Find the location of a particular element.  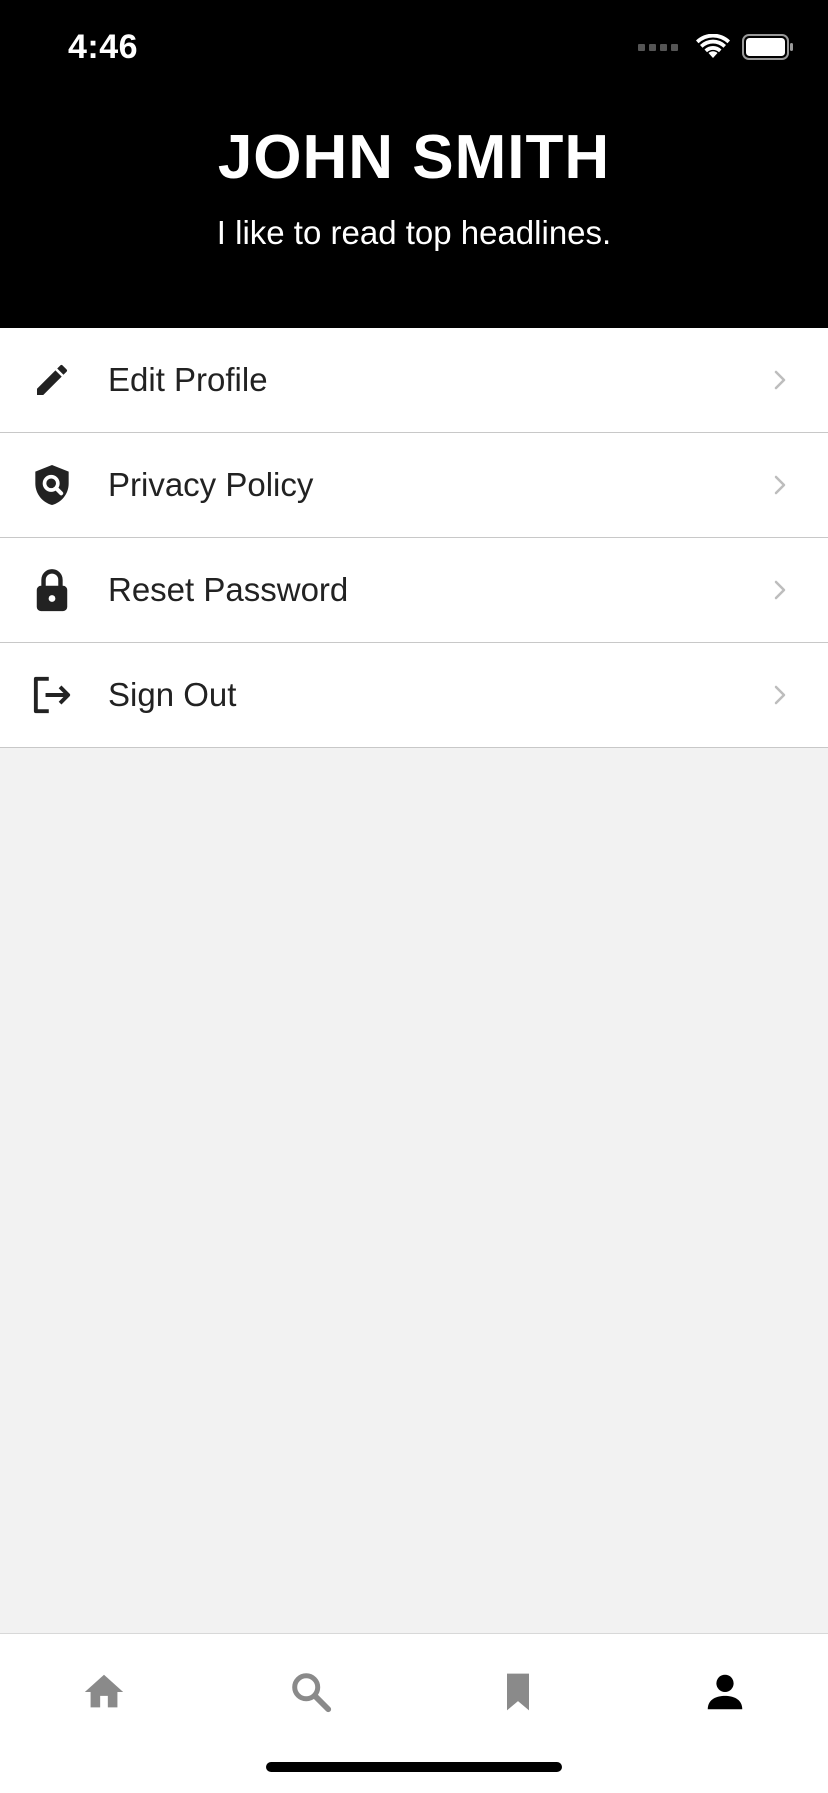

menu-item-label: Edit Profile is located at coordinates (188, 379).